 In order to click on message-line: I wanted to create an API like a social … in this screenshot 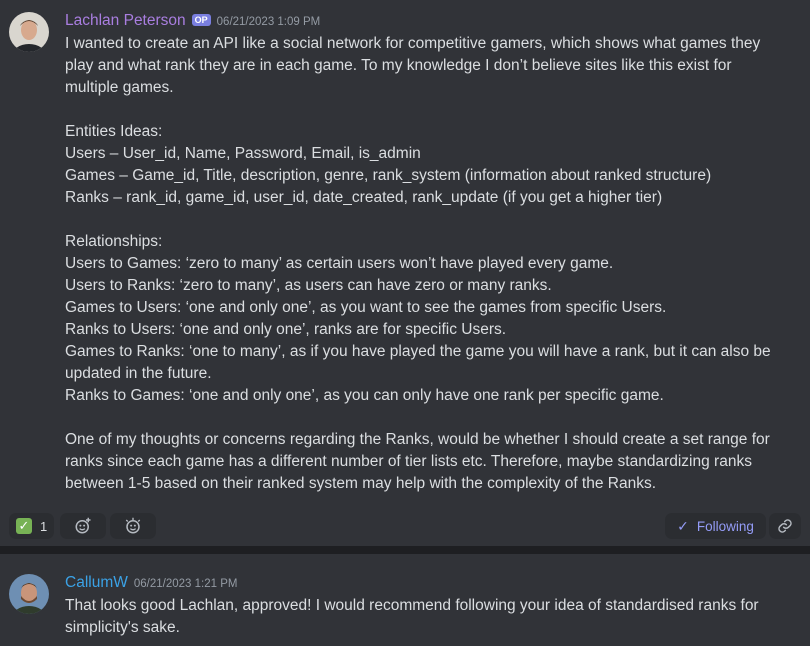, I will do `click(413, 43)`.